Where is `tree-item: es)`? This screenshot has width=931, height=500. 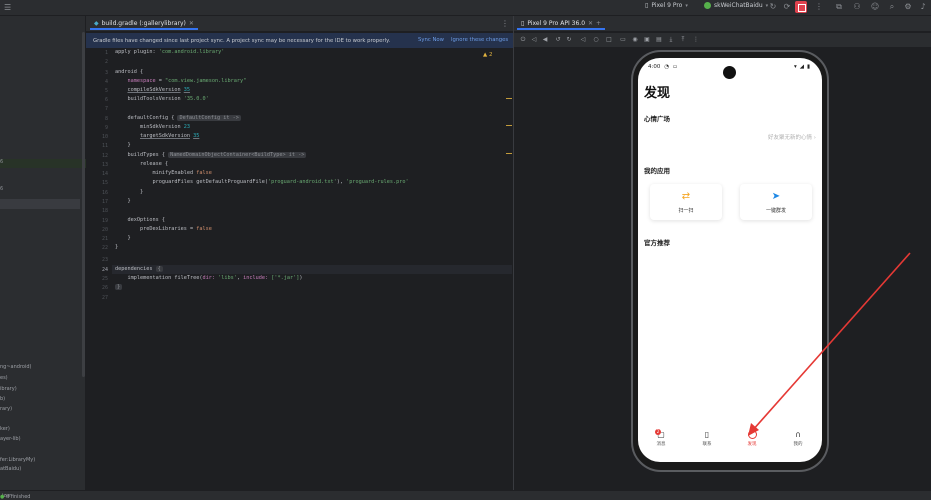 tree-item: es) is located at coordinates (4, 378).